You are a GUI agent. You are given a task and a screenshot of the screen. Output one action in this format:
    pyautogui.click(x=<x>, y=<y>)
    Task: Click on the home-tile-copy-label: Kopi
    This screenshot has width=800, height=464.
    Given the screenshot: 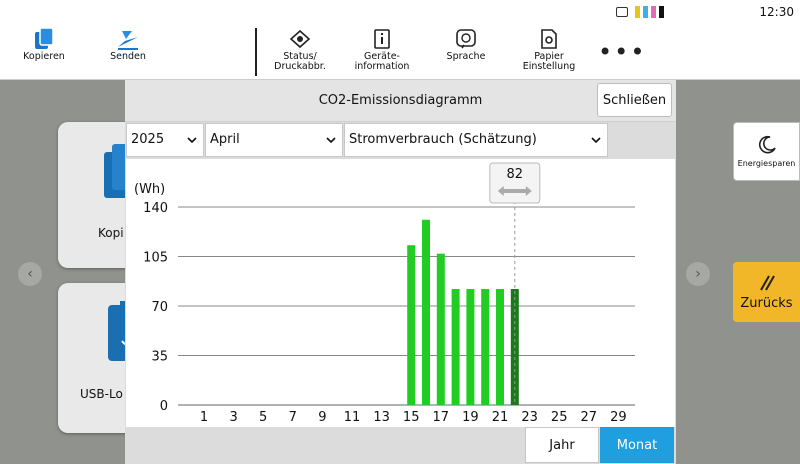 What is the action you would take?
    pyautogui.click(x=111, y=233)
    